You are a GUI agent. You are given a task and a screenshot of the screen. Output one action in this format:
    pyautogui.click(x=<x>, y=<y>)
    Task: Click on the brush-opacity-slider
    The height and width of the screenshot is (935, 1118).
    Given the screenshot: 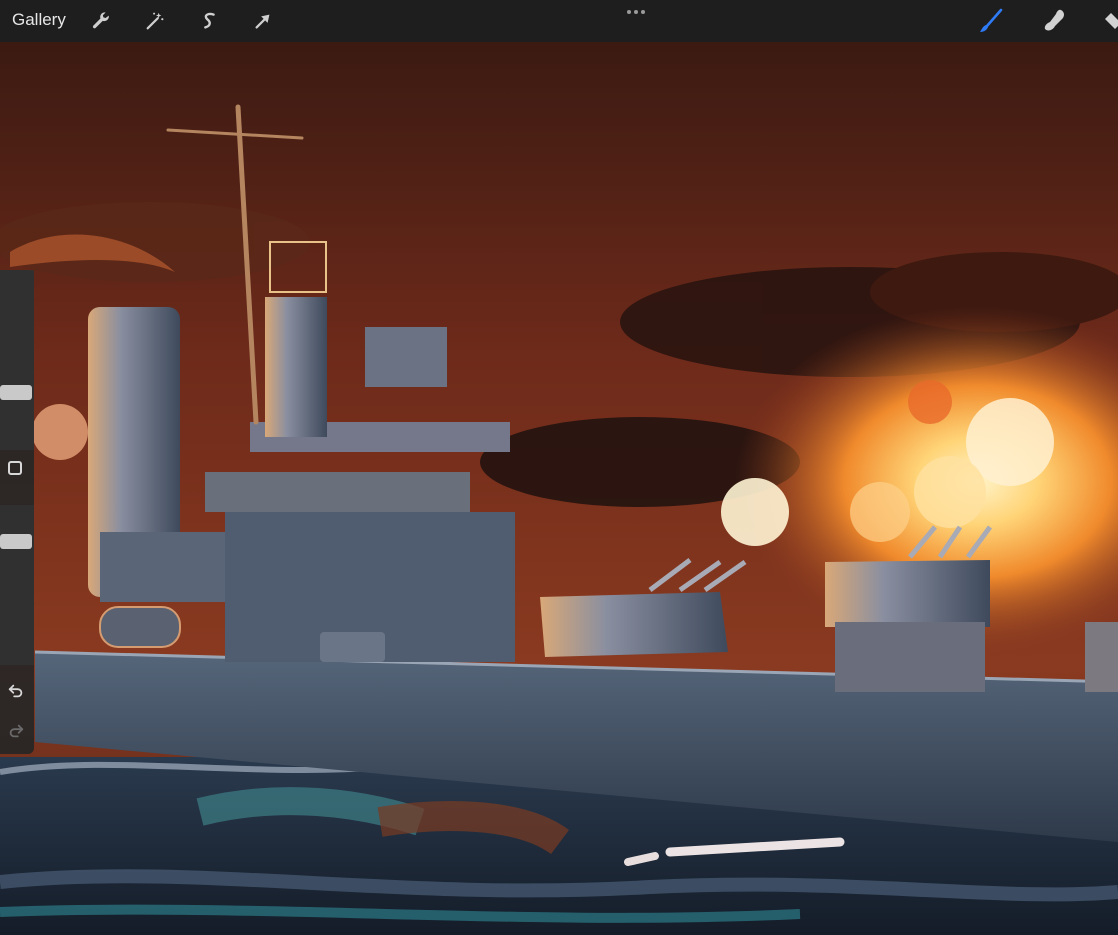 What is the action you would take?
    pyautogui.click(x=17, y=585)
    